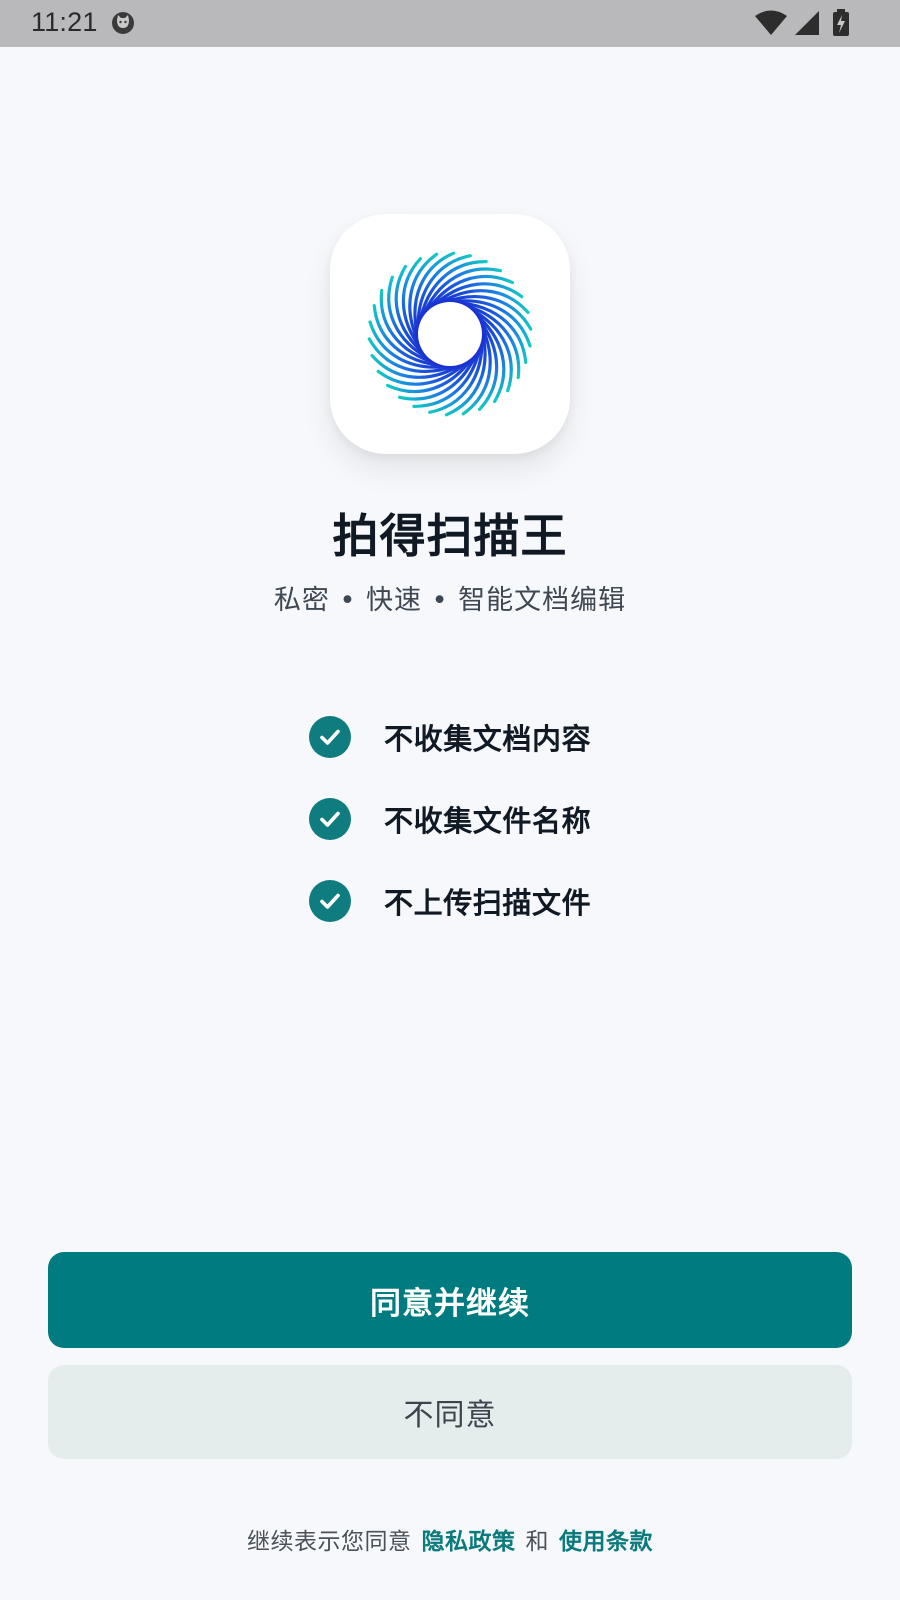 Image resolution: width=900 pixels, height=1600 pixels. I want to click on app-tagline: 私密 • 快速 • 智能文档编辑, so click(450, 600).